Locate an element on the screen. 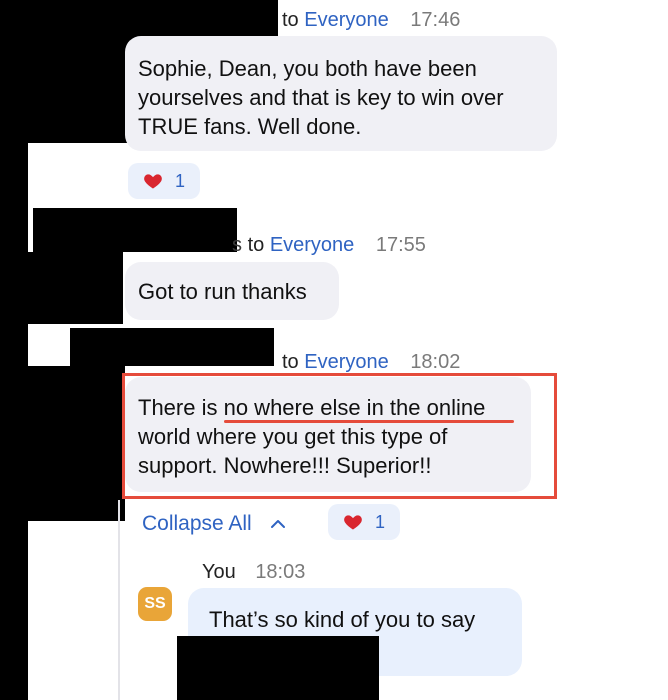  redacted-name-tail: s is located at coordinates (240, 245).